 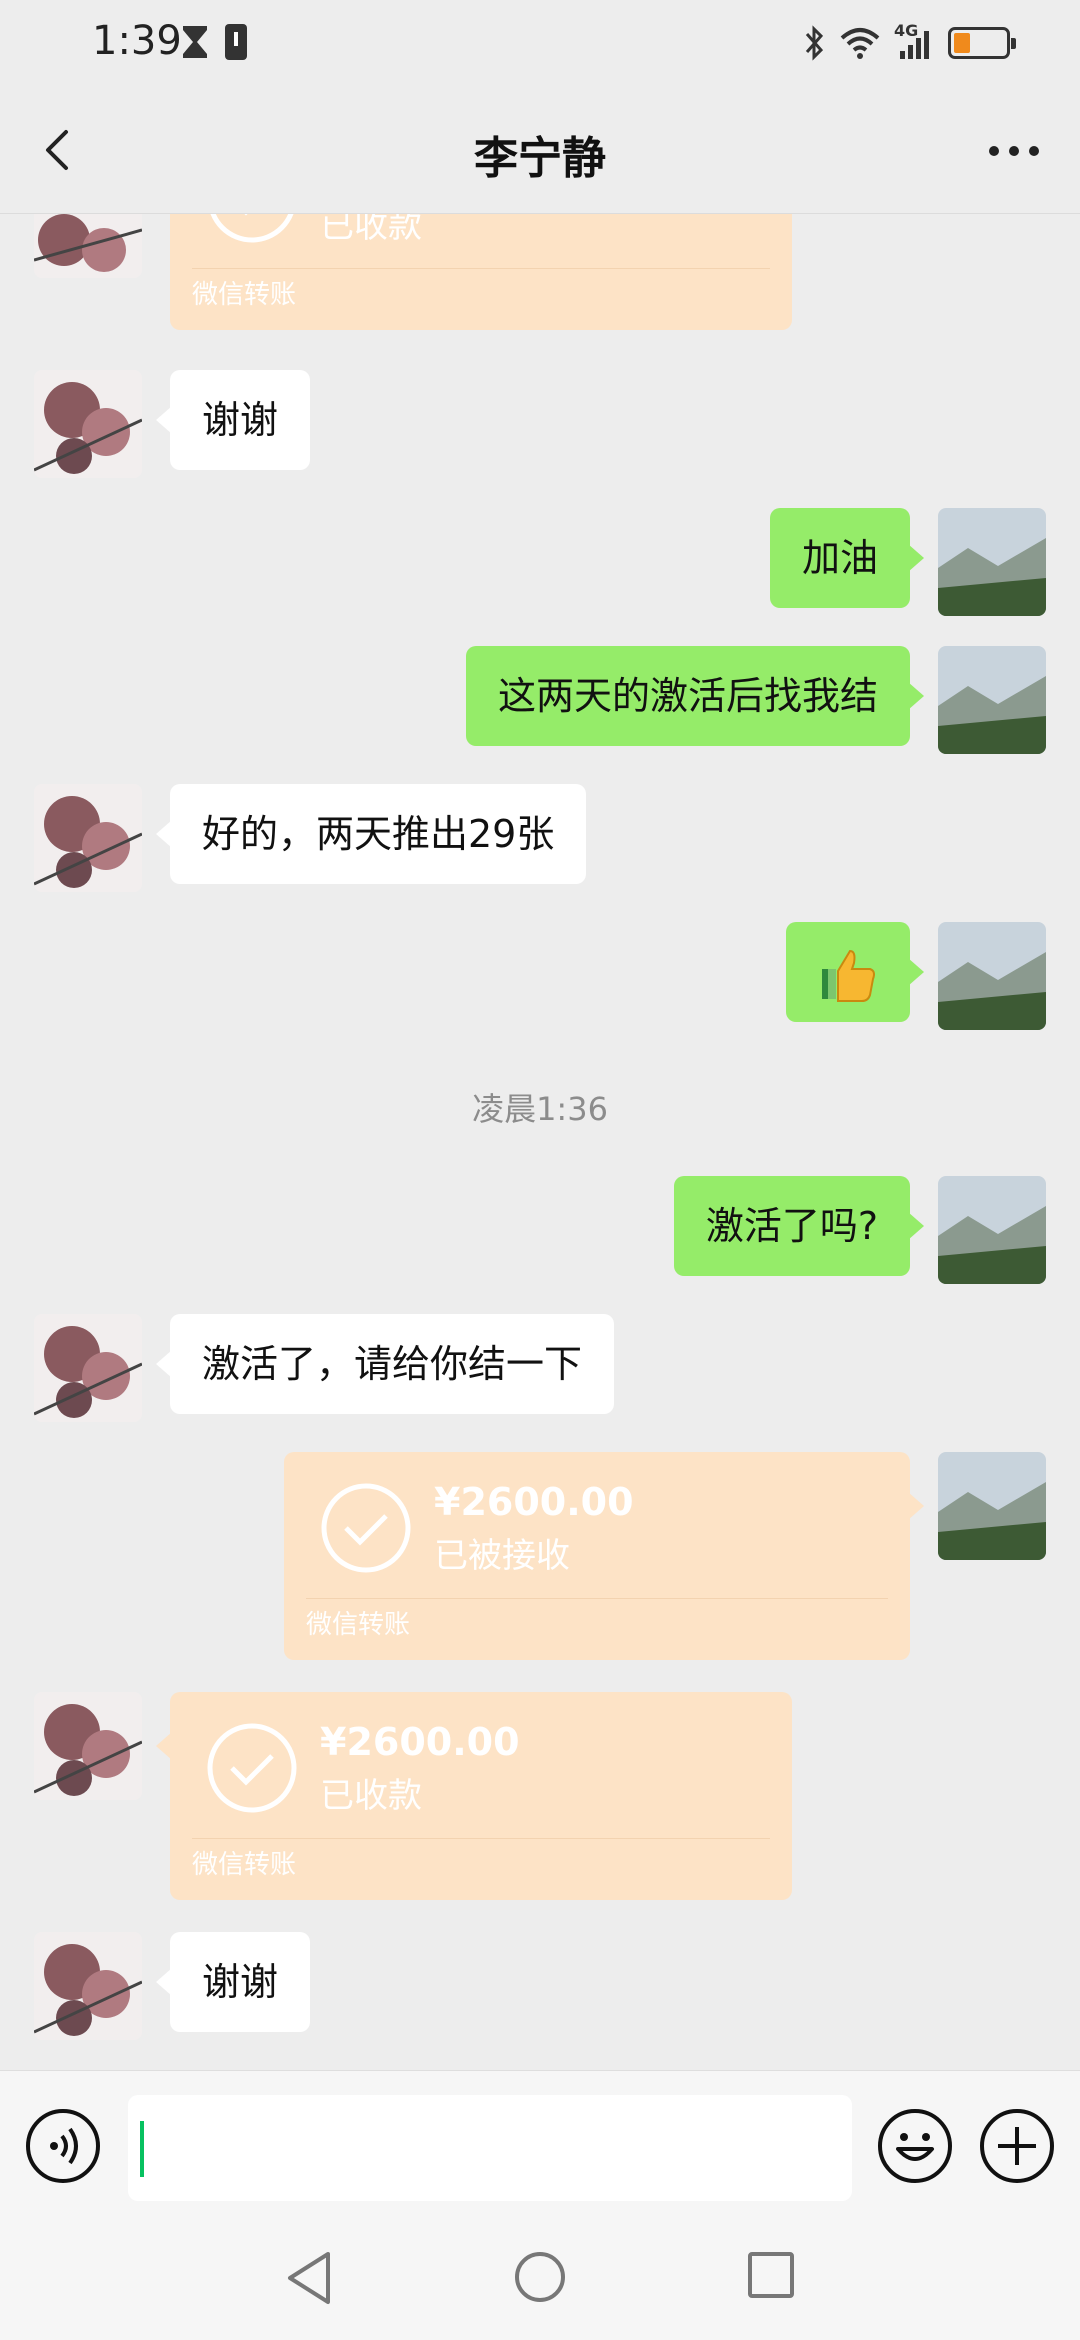 What do you see at coordinates (309, 2278) in the screenshot?
I see `nav-back-icon` at bounding box center [309, 2278].